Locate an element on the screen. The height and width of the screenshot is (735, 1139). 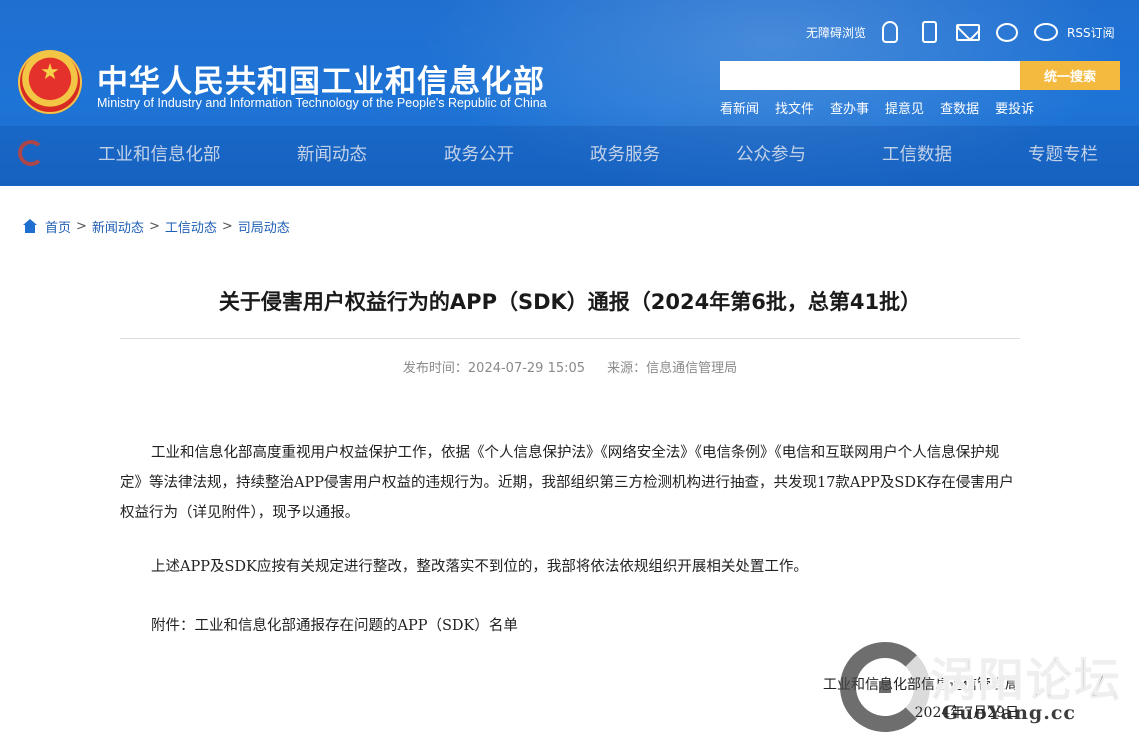
source-label: 来源： is located at coordinates (627, 368).